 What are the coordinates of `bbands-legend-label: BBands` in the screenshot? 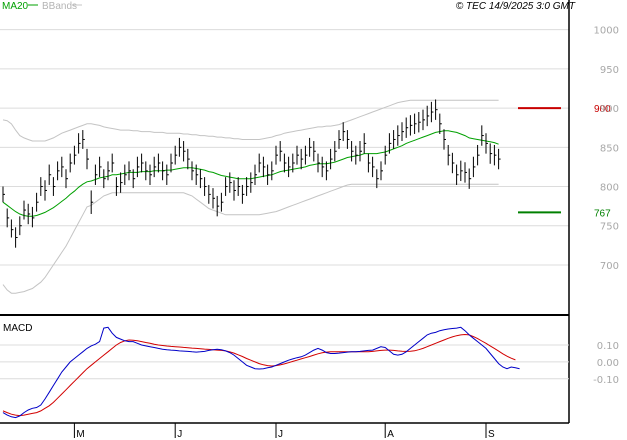 It's located at (59, 6).